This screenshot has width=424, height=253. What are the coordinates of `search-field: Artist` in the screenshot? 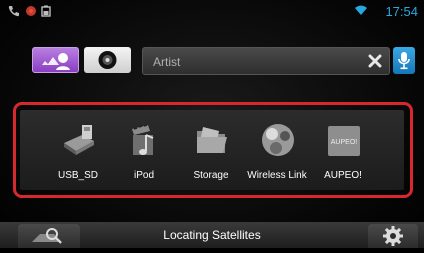 It's located at (266, 61).